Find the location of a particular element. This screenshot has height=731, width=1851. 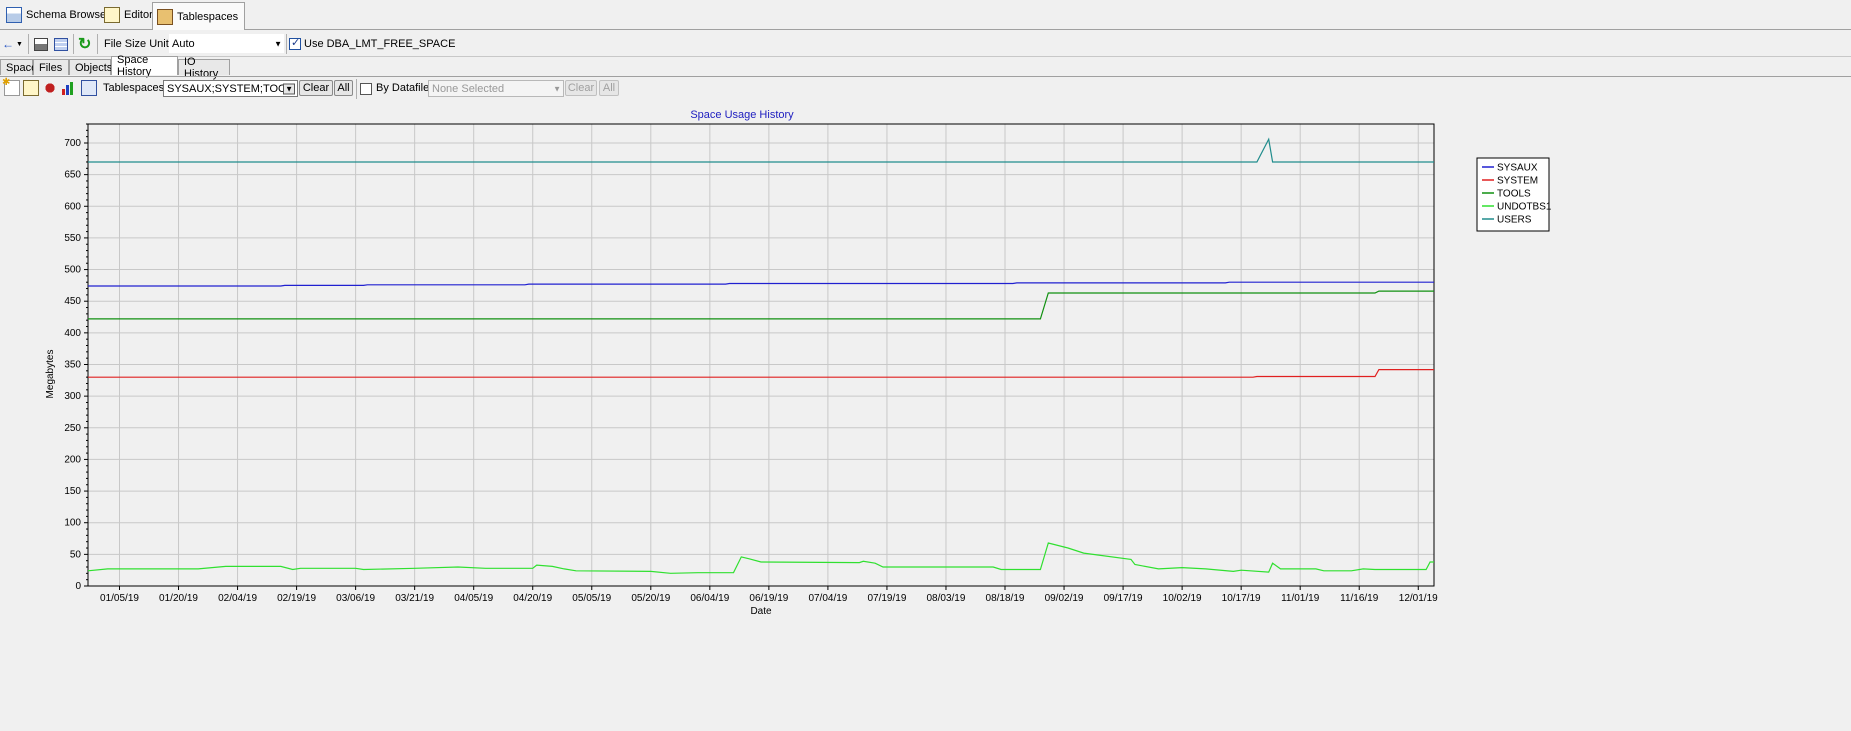

y-tick-label: 700 is located at coordinates (72, 143).